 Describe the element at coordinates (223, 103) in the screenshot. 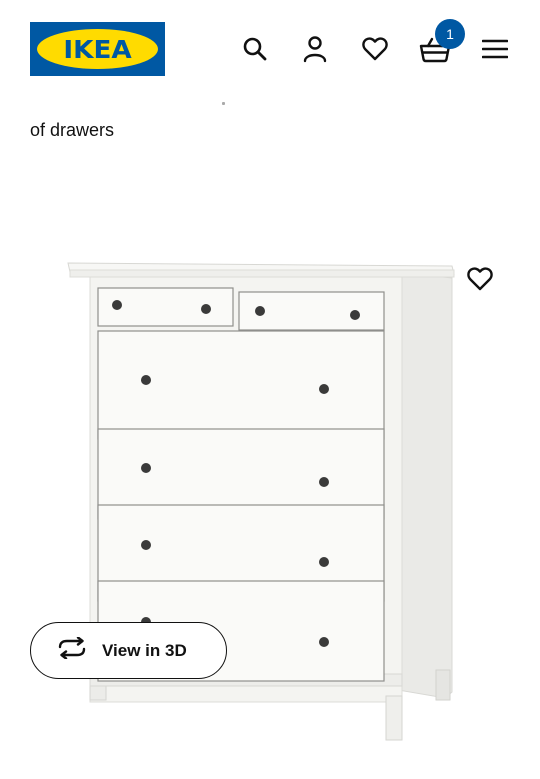

I see `scroll-artifact` at that location.